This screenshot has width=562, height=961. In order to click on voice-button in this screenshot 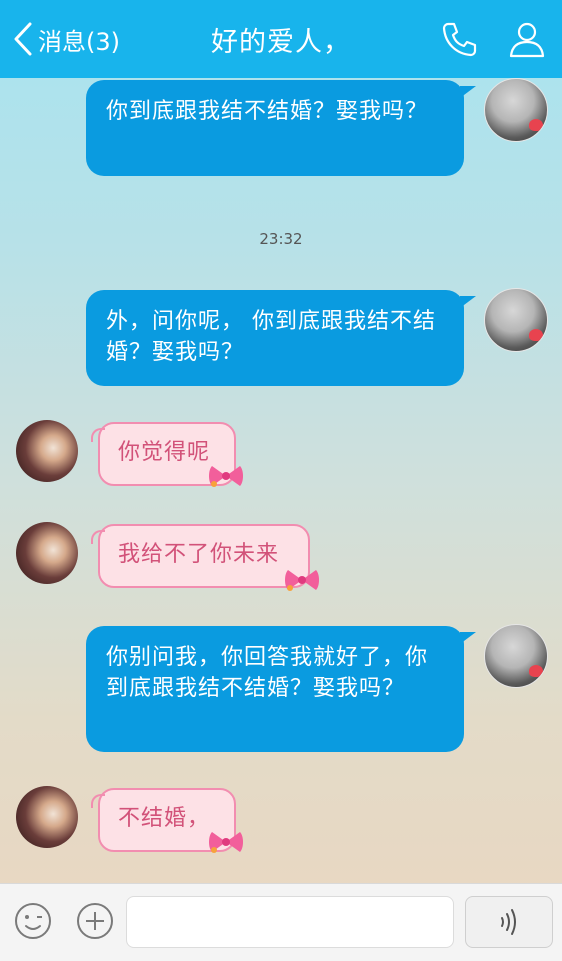, I will do `click(509, 922)`.